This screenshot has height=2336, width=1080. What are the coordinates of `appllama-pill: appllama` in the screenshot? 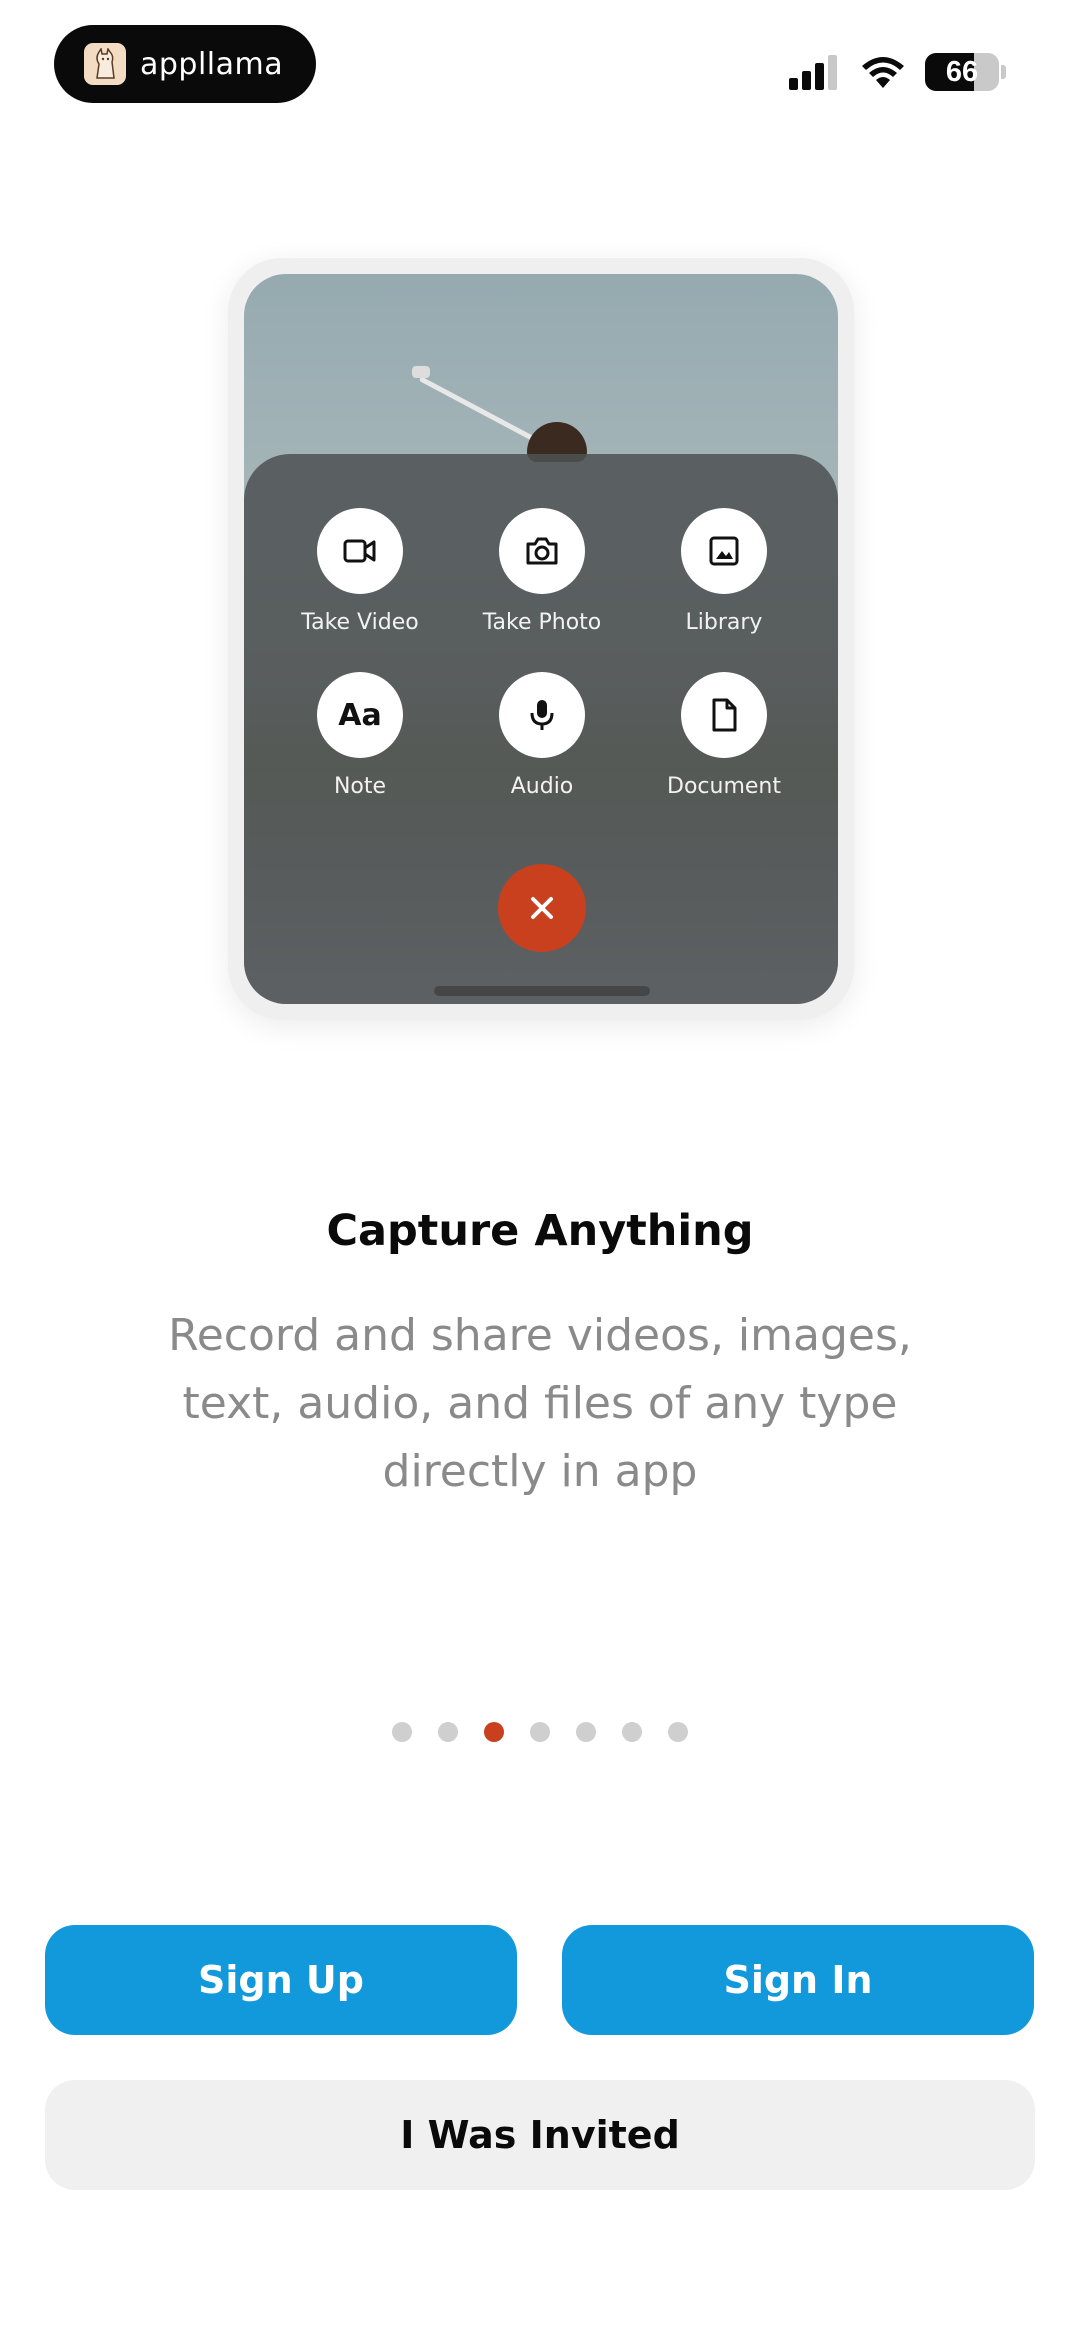 It's located at (185, 64).